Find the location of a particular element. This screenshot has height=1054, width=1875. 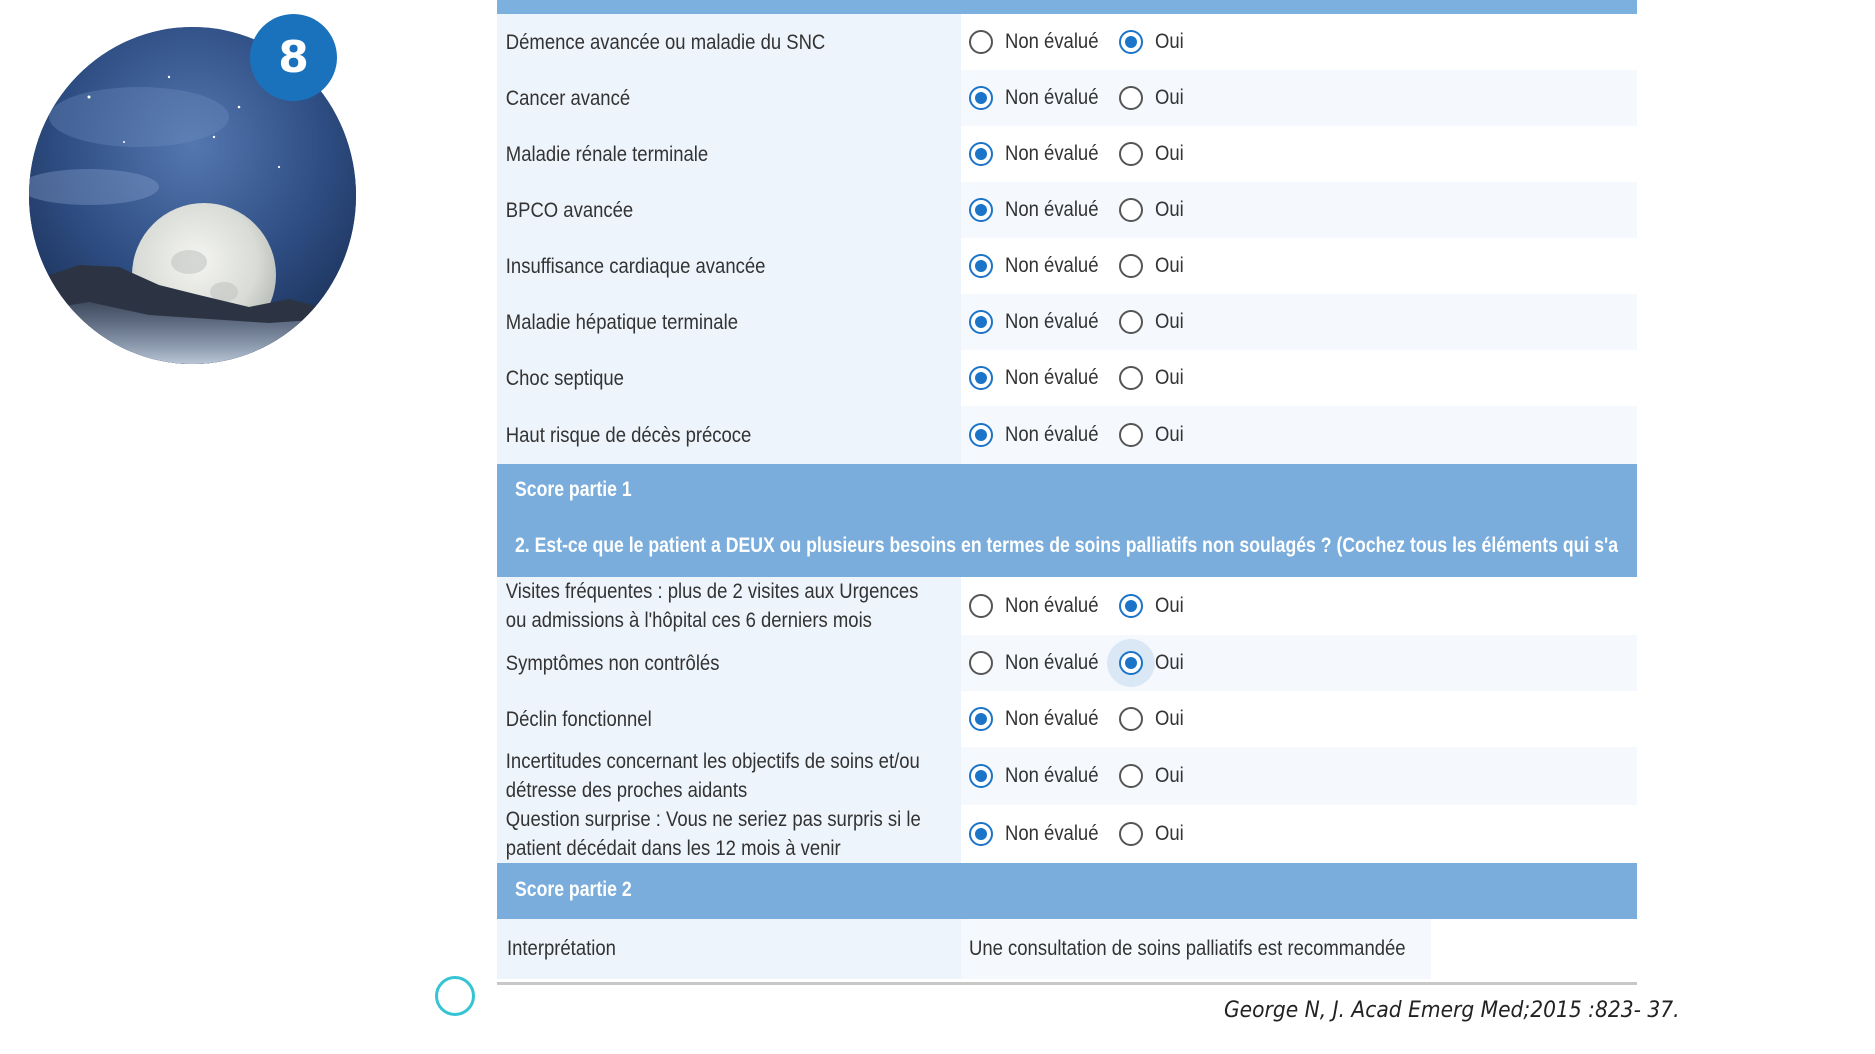

form-row-functional-decline: Déclin fonctionnel Non évalué Oui is located at coordinates (1067, 719).